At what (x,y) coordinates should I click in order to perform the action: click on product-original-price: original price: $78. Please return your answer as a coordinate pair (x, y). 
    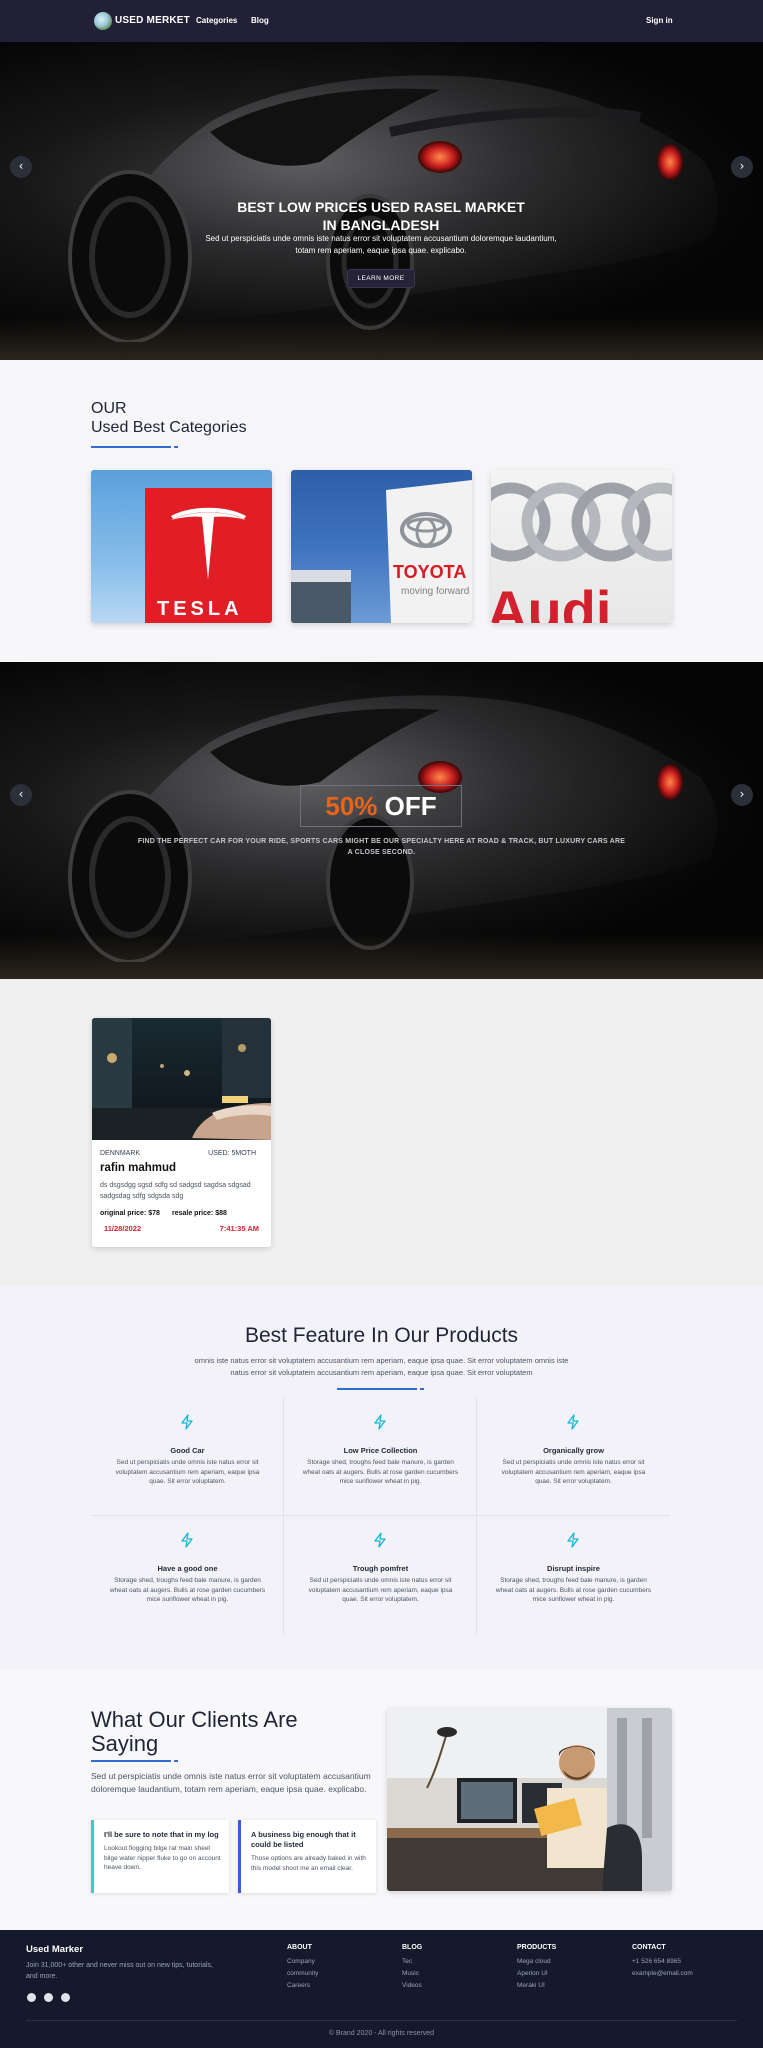
    Looking at the image, I should click on (130, 1213).